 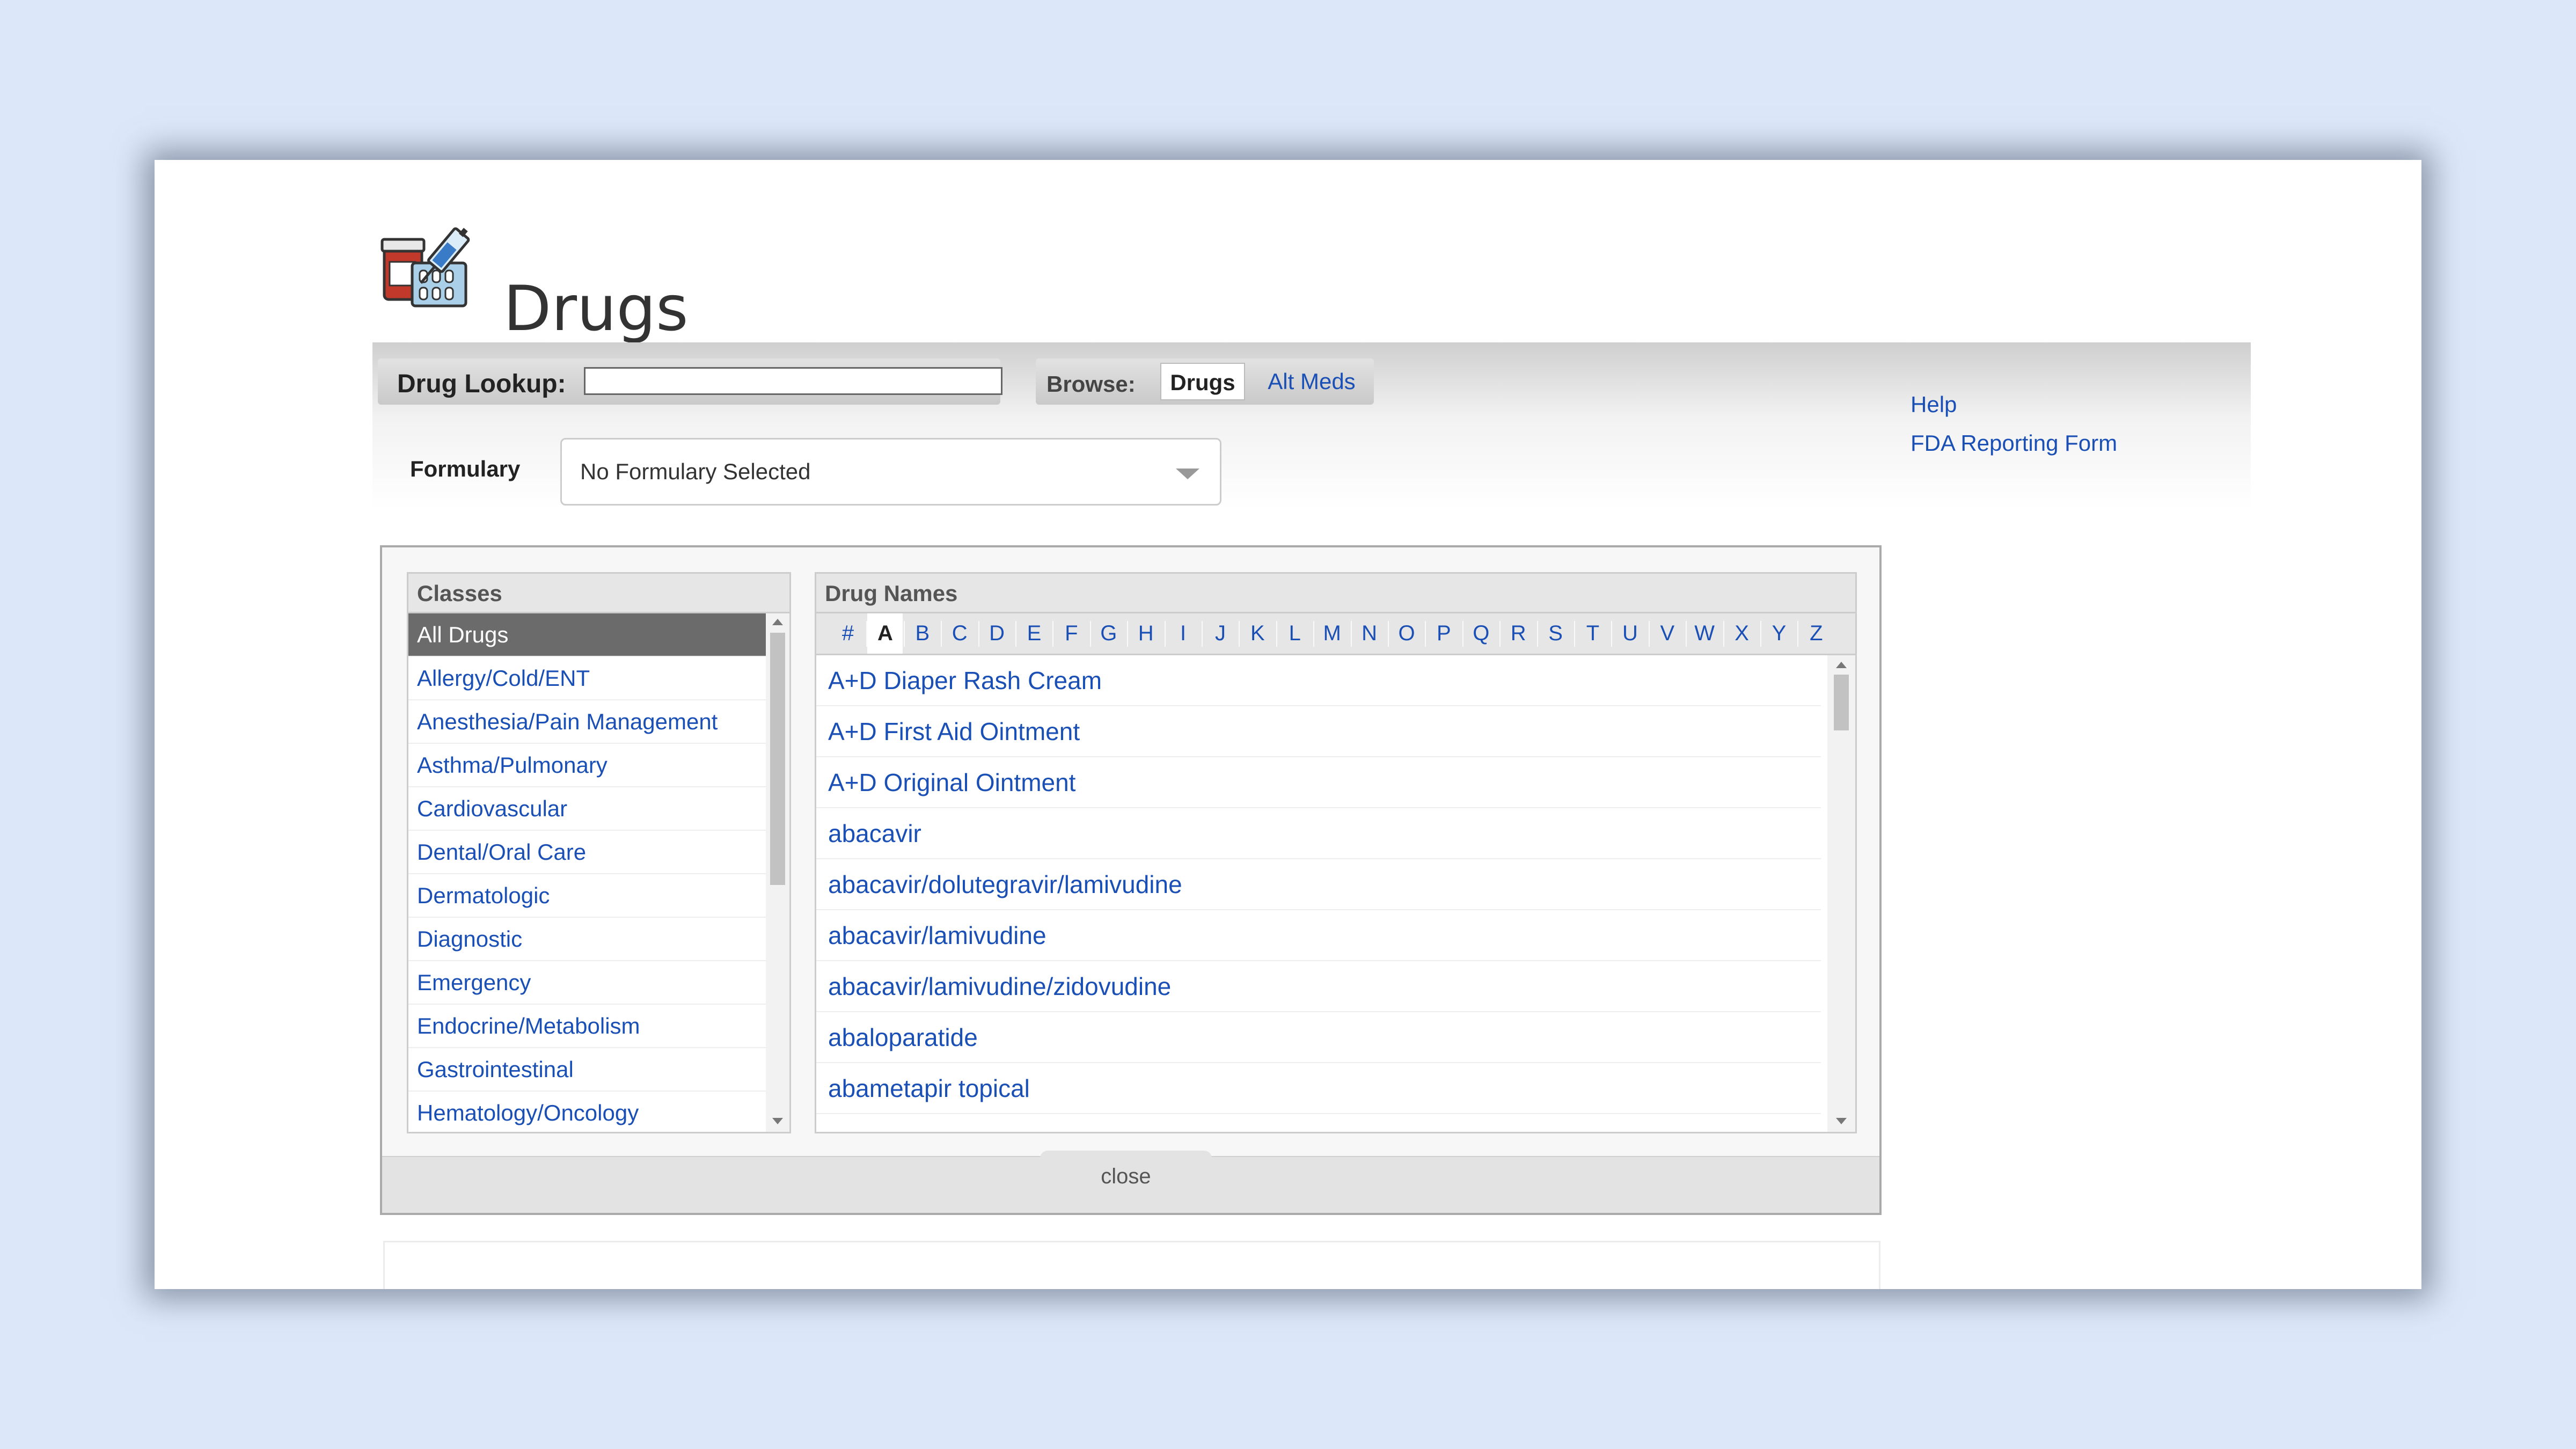 What do you see at coordinates (1556, 633) in the screenshot?
I see `letter-filter-s: S` at bounding box center [1556, 633].